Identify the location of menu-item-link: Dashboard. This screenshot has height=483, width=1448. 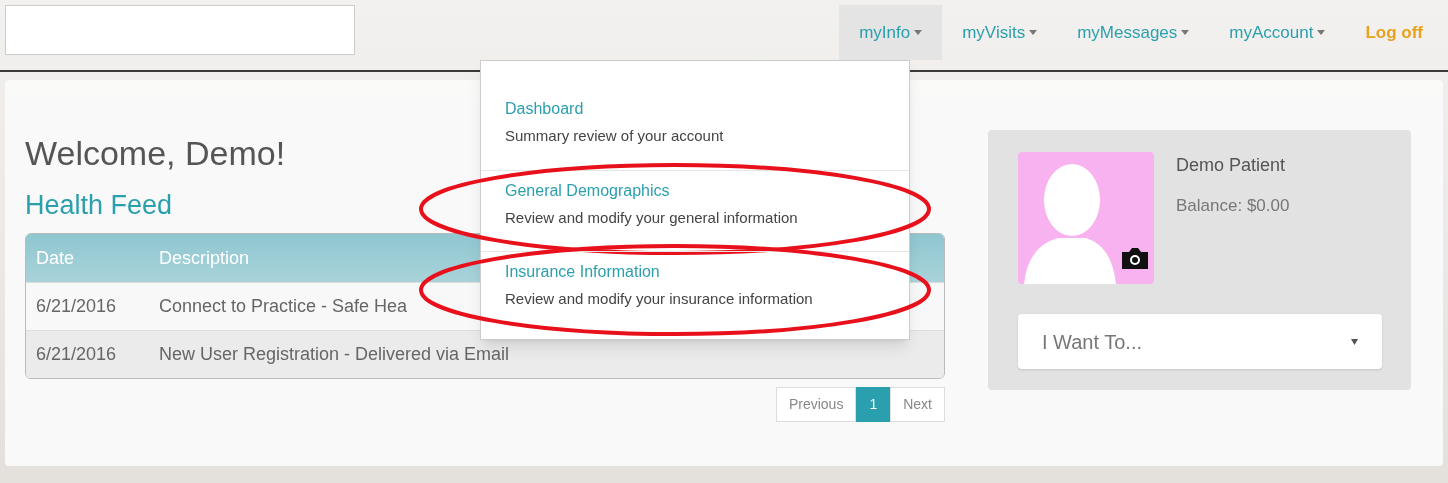
(544, 109).